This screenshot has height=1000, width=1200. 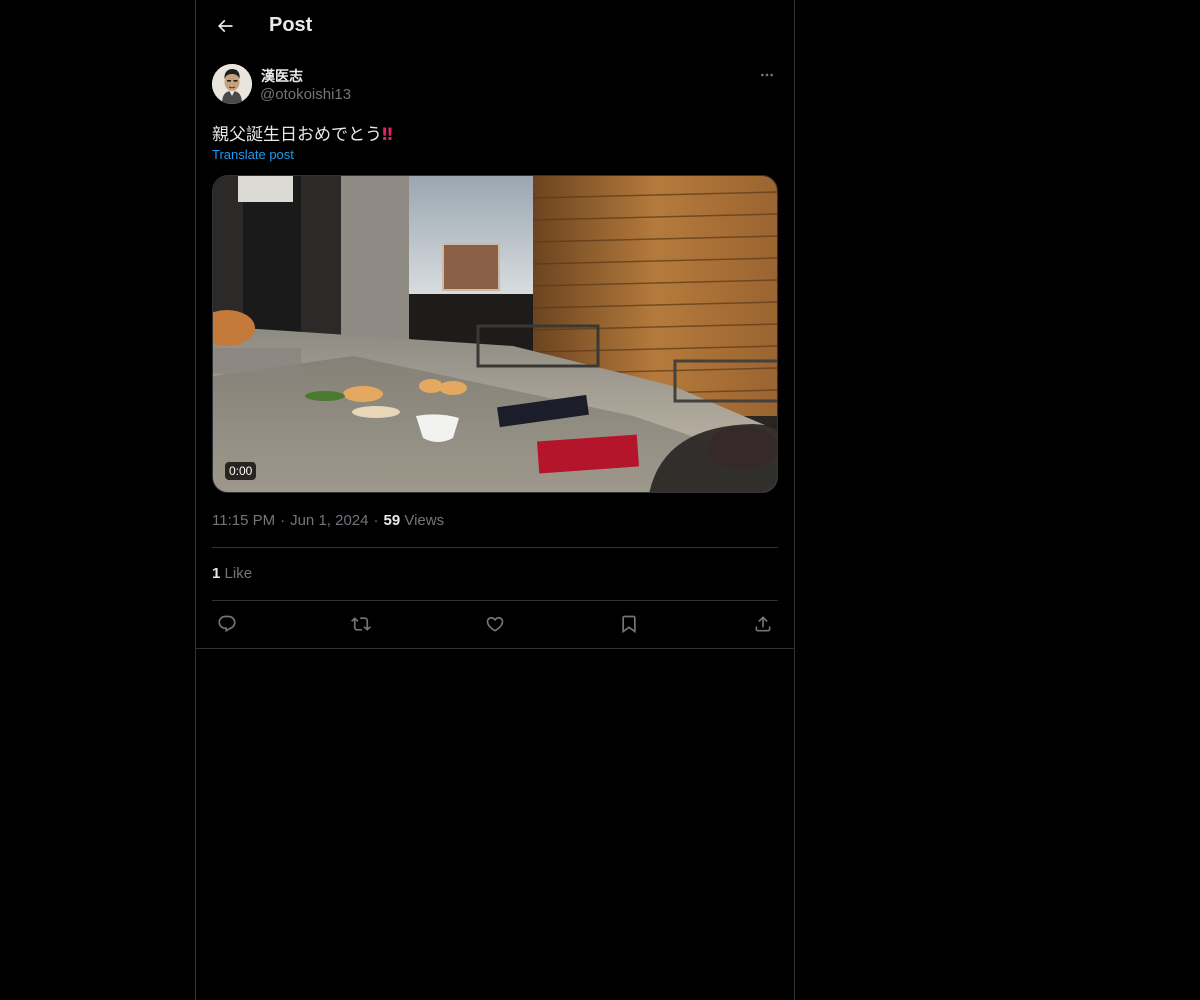 I want to click on views-count: 59, so click(x=392, y=520).